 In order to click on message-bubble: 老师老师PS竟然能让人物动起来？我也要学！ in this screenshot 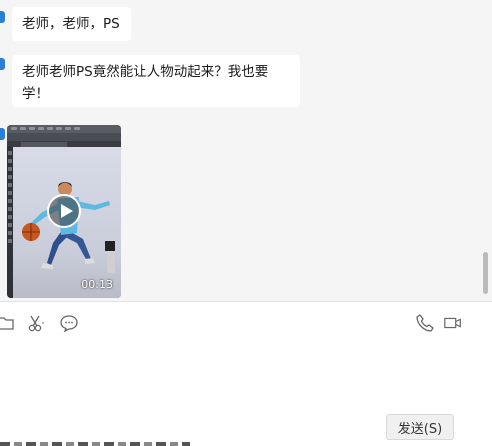, I will do `click(156, 81)`.